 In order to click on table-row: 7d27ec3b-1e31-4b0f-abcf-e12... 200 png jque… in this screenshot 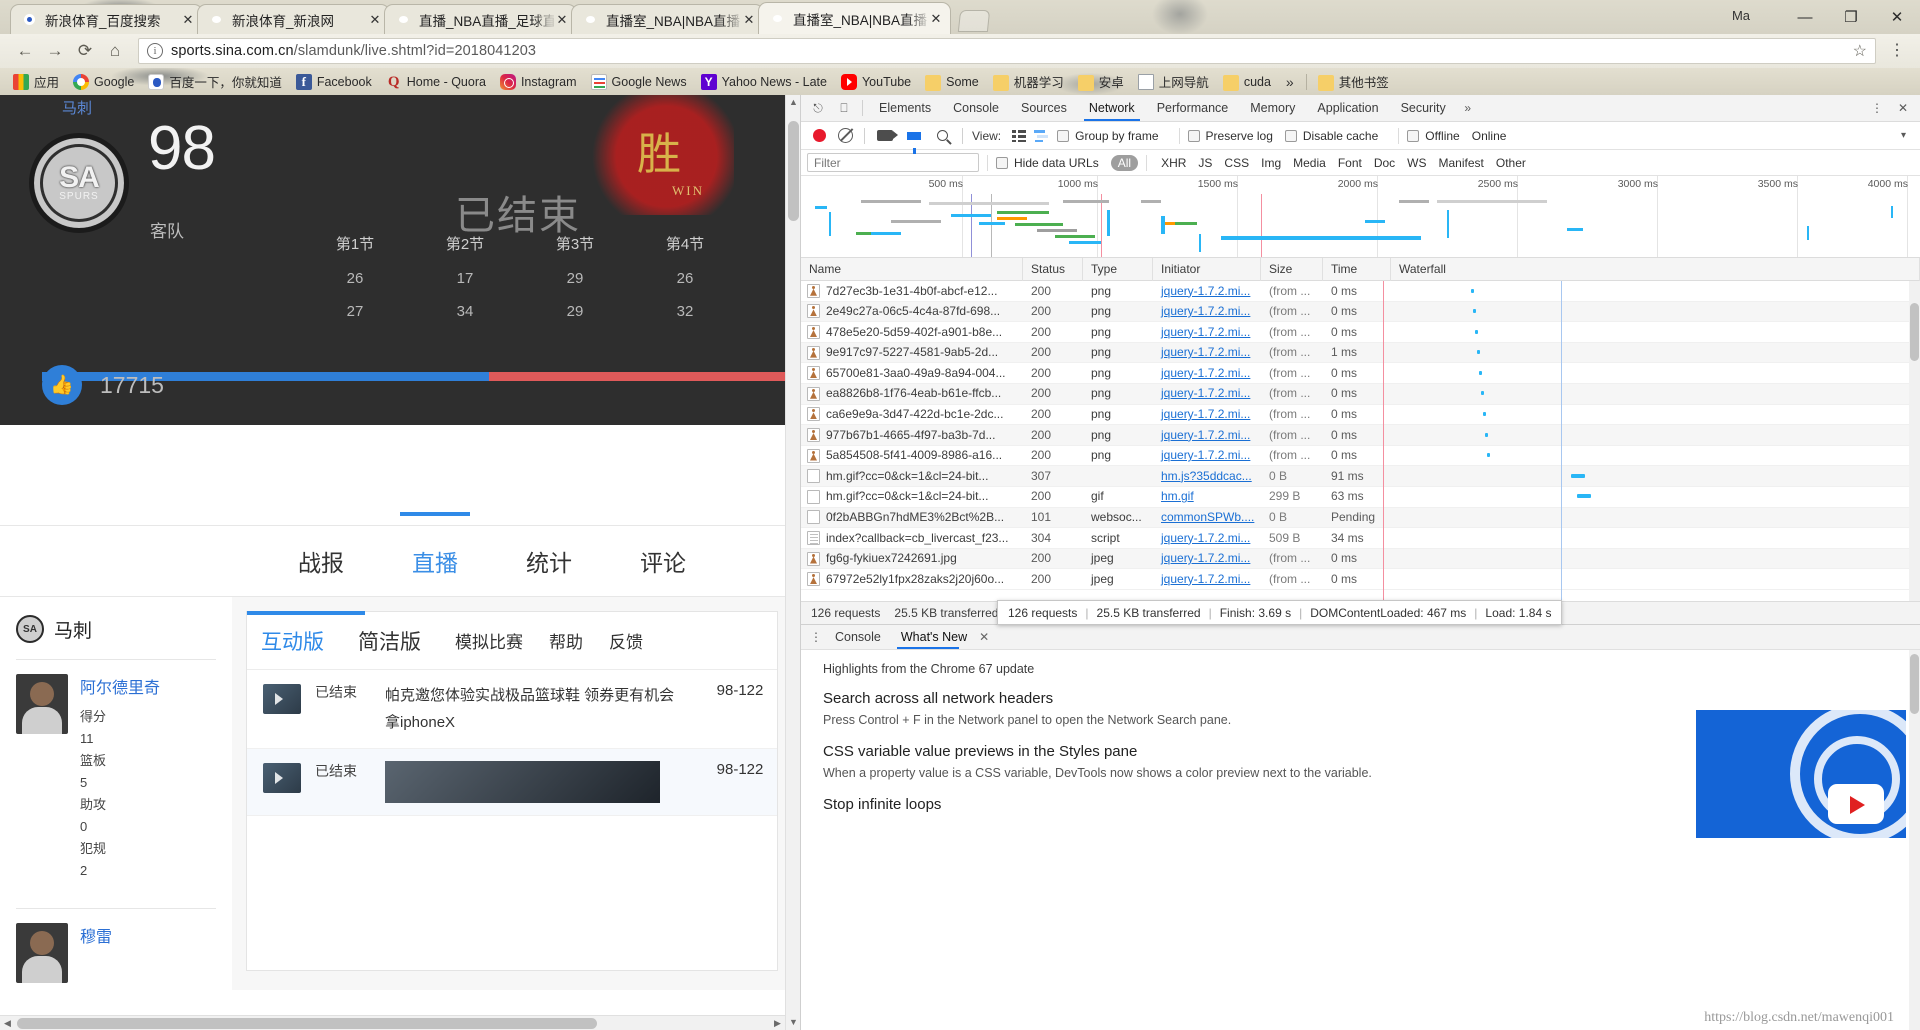, I will do `click(1360, 291)`.